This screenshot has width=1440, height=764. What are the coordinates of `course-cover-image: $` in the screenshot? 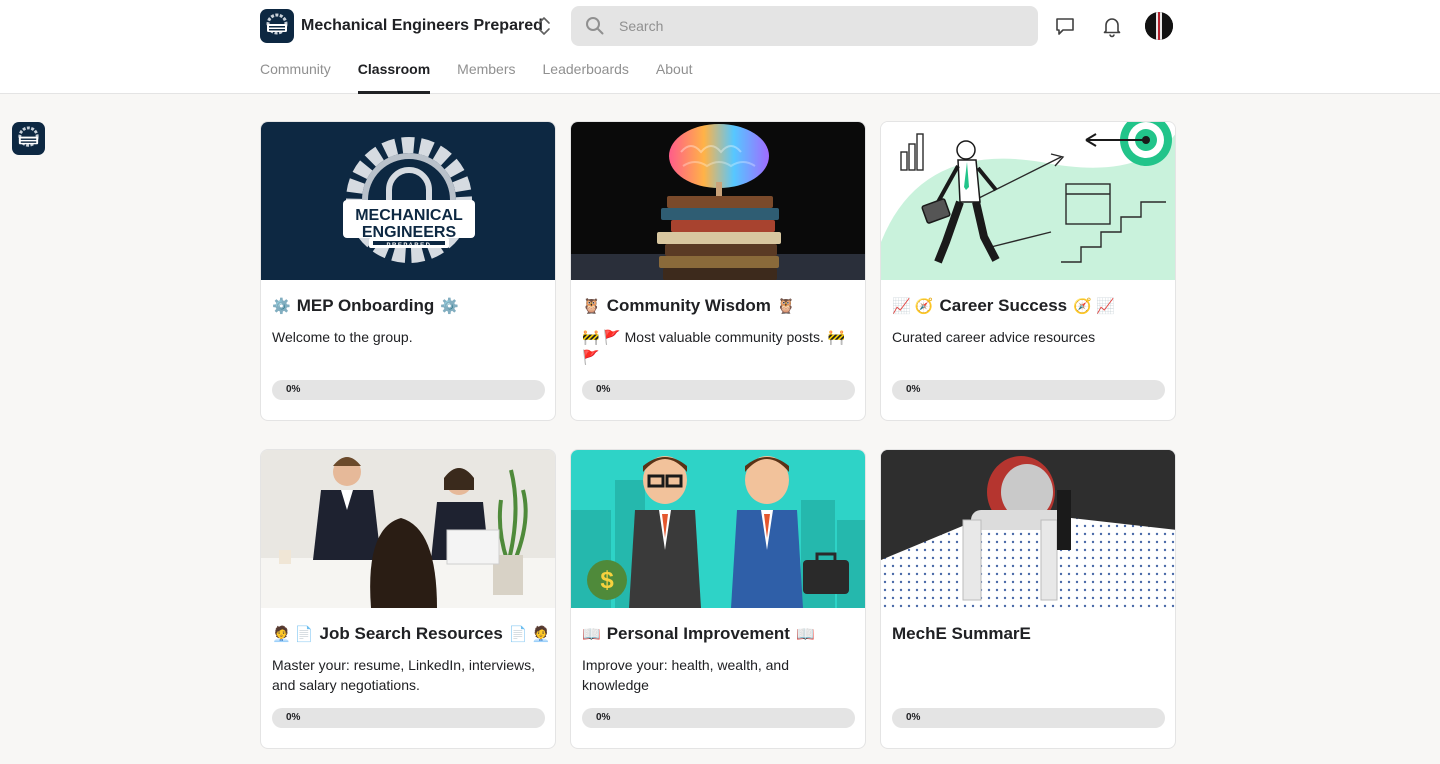 It's located at (718, 529).